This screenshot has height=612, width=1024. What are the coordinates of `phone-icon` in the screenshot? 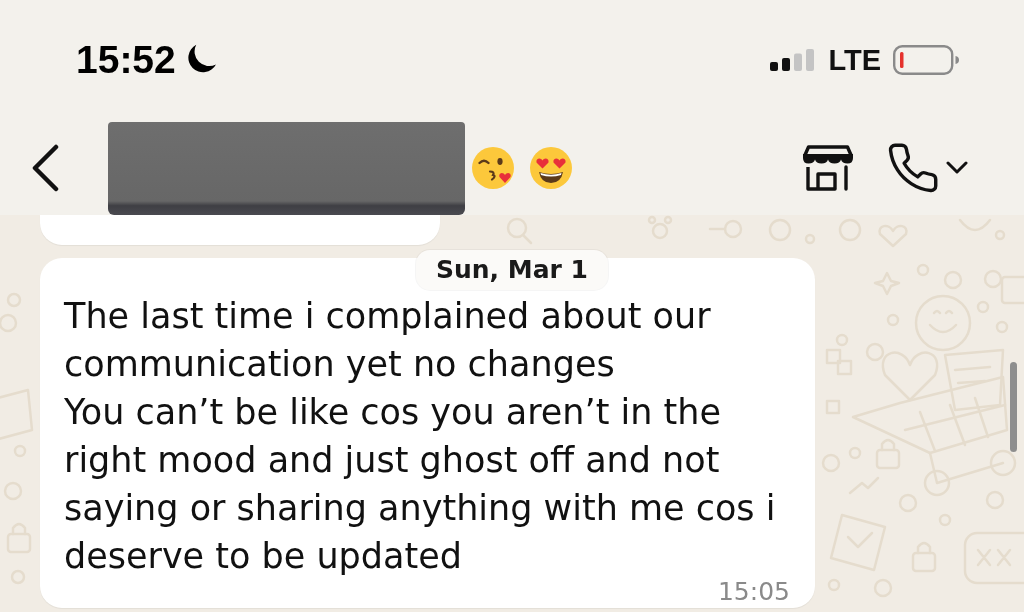 It's located at (913, 167).